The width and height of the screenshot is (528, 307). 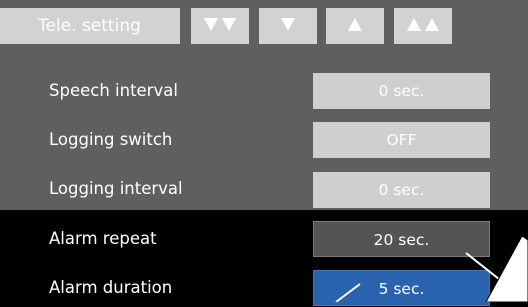 I want to click on alarm-duration-label: Alarm duration, so click(x=111, y=287).